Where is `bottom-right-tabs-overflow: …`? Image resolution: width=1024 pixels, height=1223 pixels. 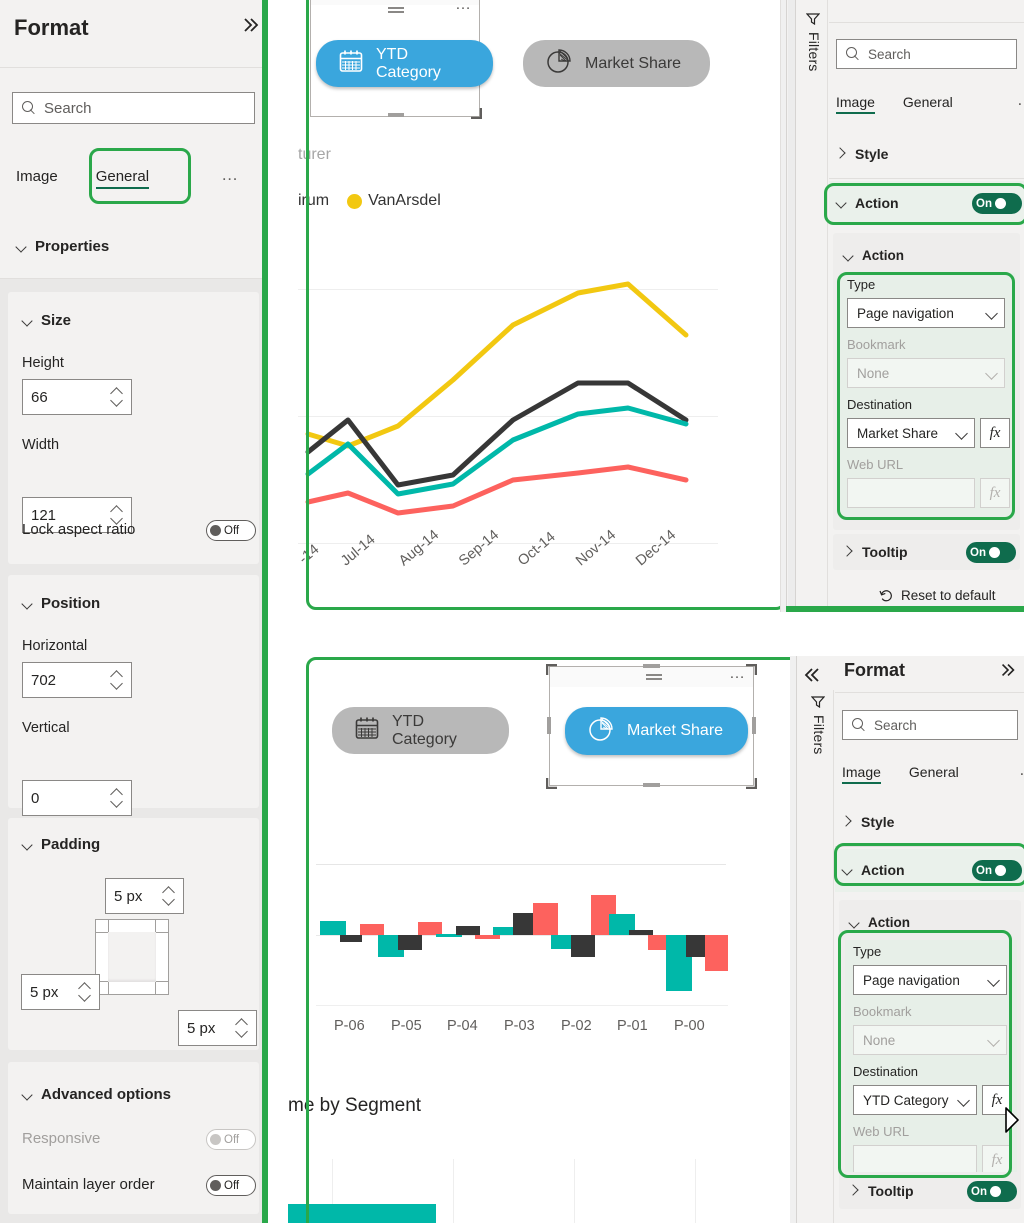
bottom-right-tabs-overflow: … is located at coordinates (1021, 772).